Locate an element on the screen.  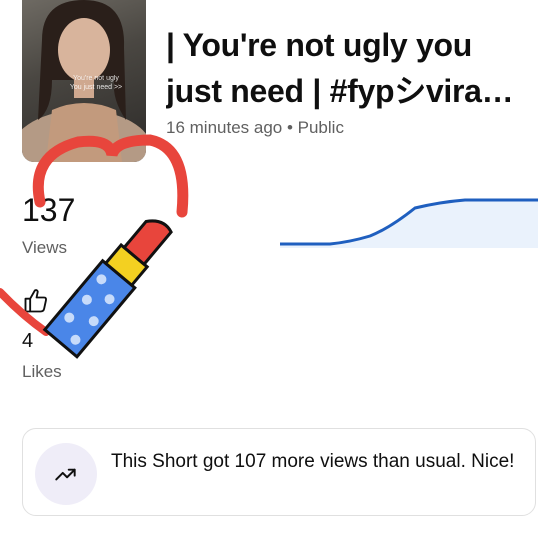
thumbnail-overlay-text: You're not ugly You just need >> is located at coordinates (96, 83).